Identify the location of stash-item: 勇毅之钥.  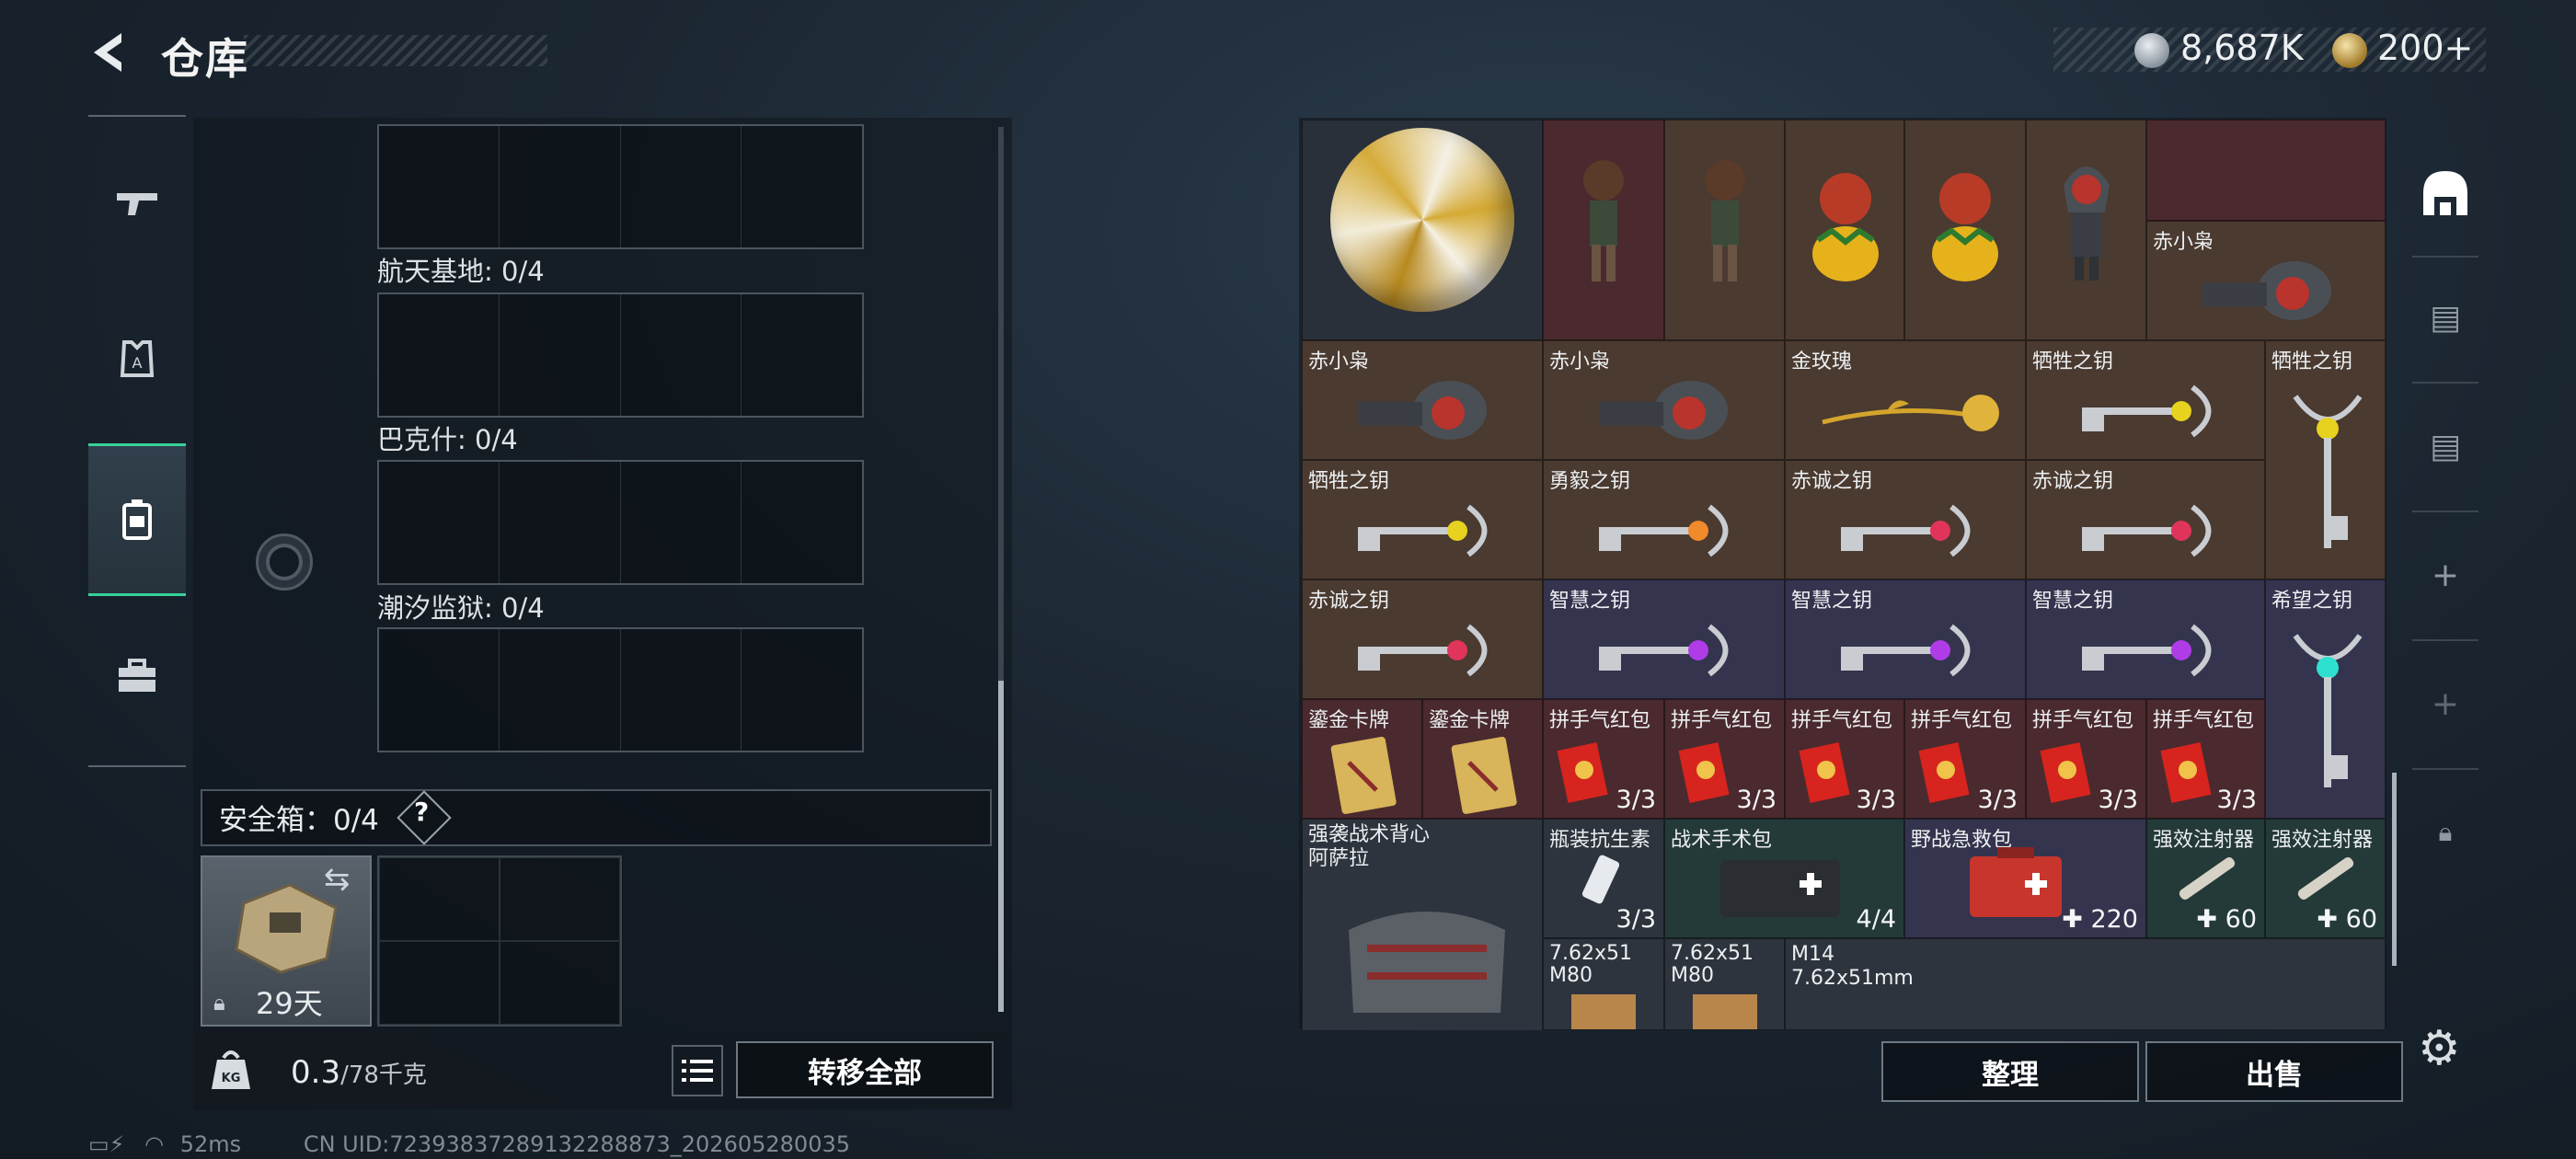
(1664, 520).